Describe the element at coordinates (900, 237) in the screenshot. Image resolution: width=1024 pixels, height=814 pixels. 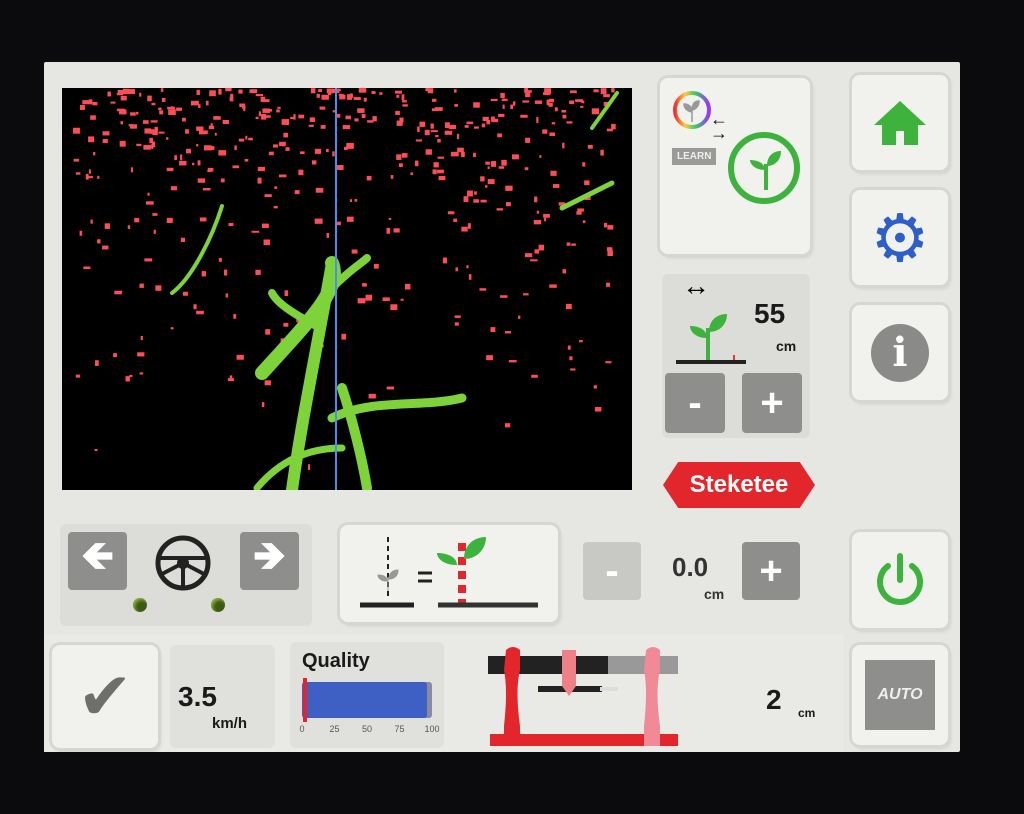
I see `settings-button: ⚙` at that location.